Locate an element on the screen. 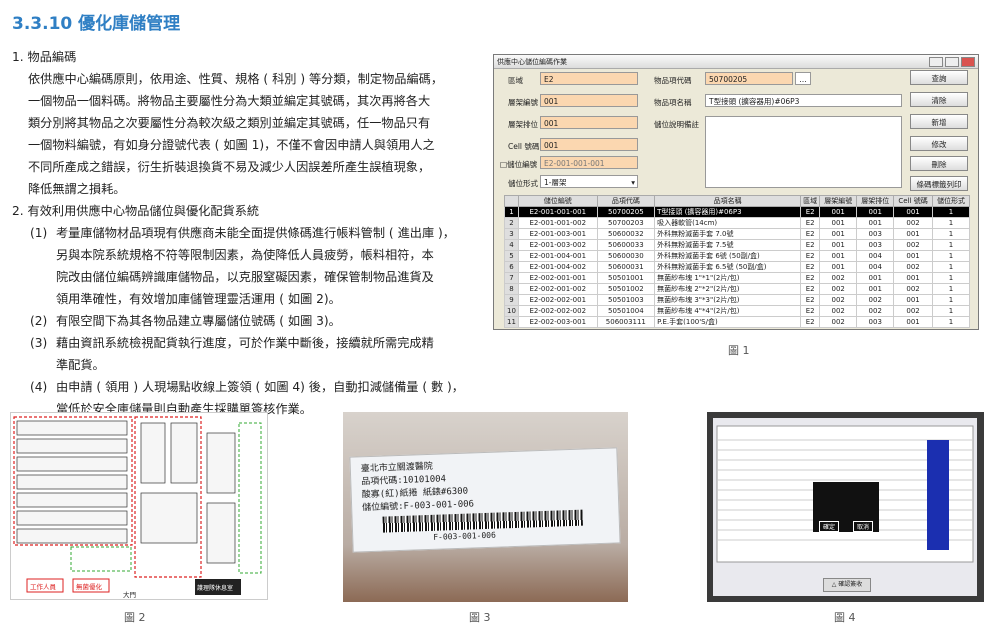 The image size is (997, 629). table-cell: 2 is located at coordinates (511, 223).